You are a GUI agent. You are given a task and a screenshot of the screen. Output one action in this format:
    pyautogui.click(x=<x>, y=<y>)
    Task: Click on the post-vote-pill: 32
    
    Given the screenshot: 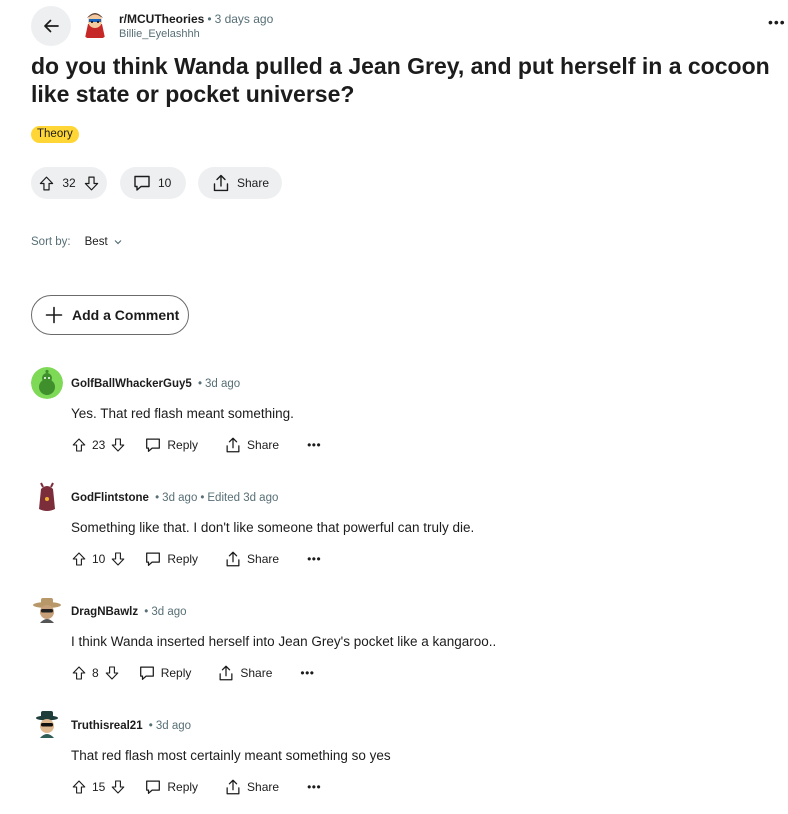 What is the action you would take?
    pyautogui.click(x=69, y=183)
    